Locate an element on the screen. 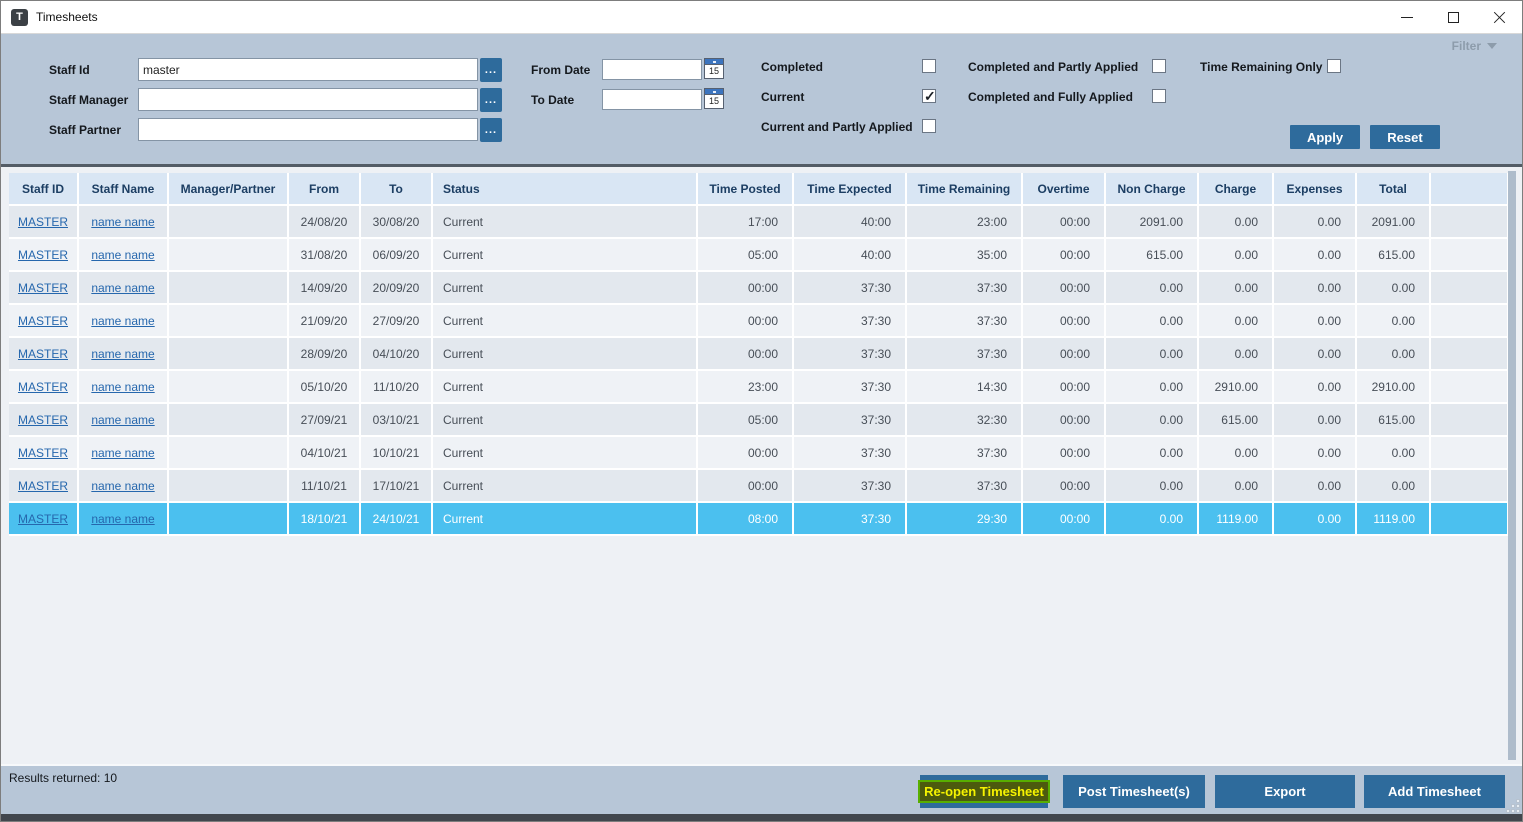  maximize-button is located at coordinates (1453, 17).